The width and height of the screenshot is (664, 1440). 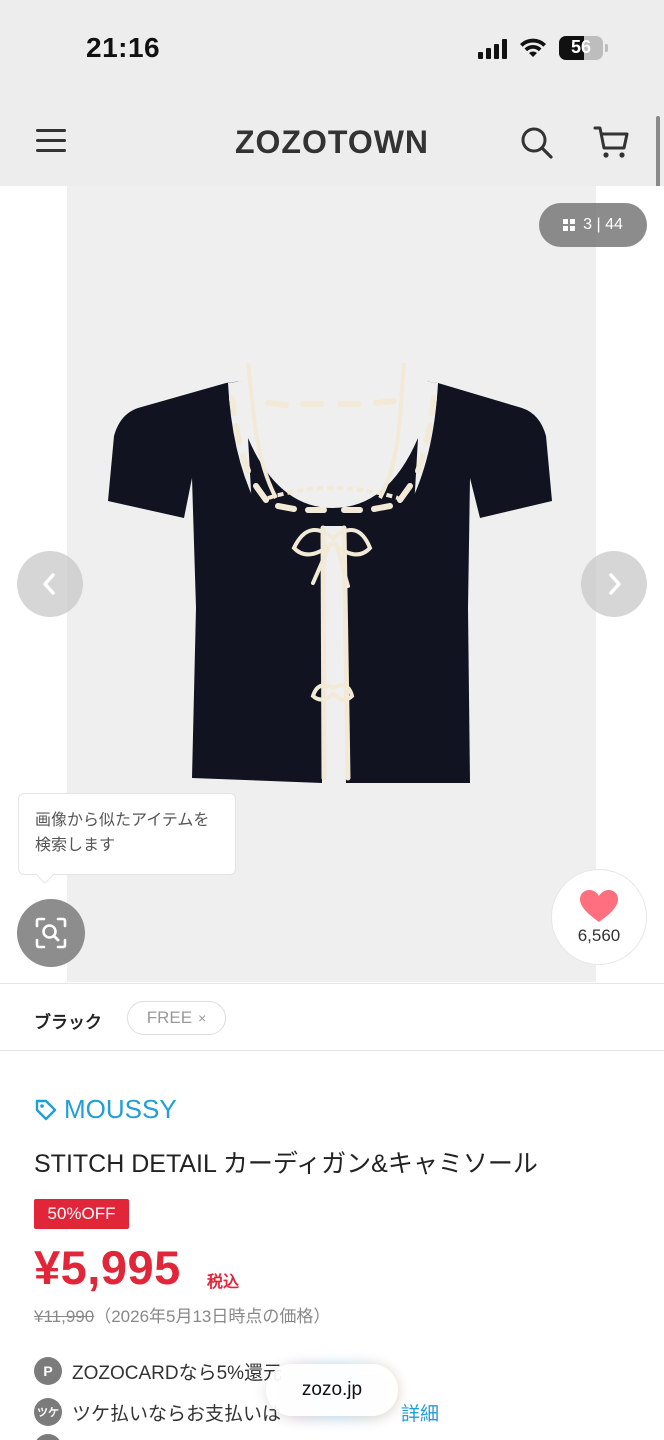 I want to click on variant-selector: ブラック FREE ×, so click(x=332, y=1017).